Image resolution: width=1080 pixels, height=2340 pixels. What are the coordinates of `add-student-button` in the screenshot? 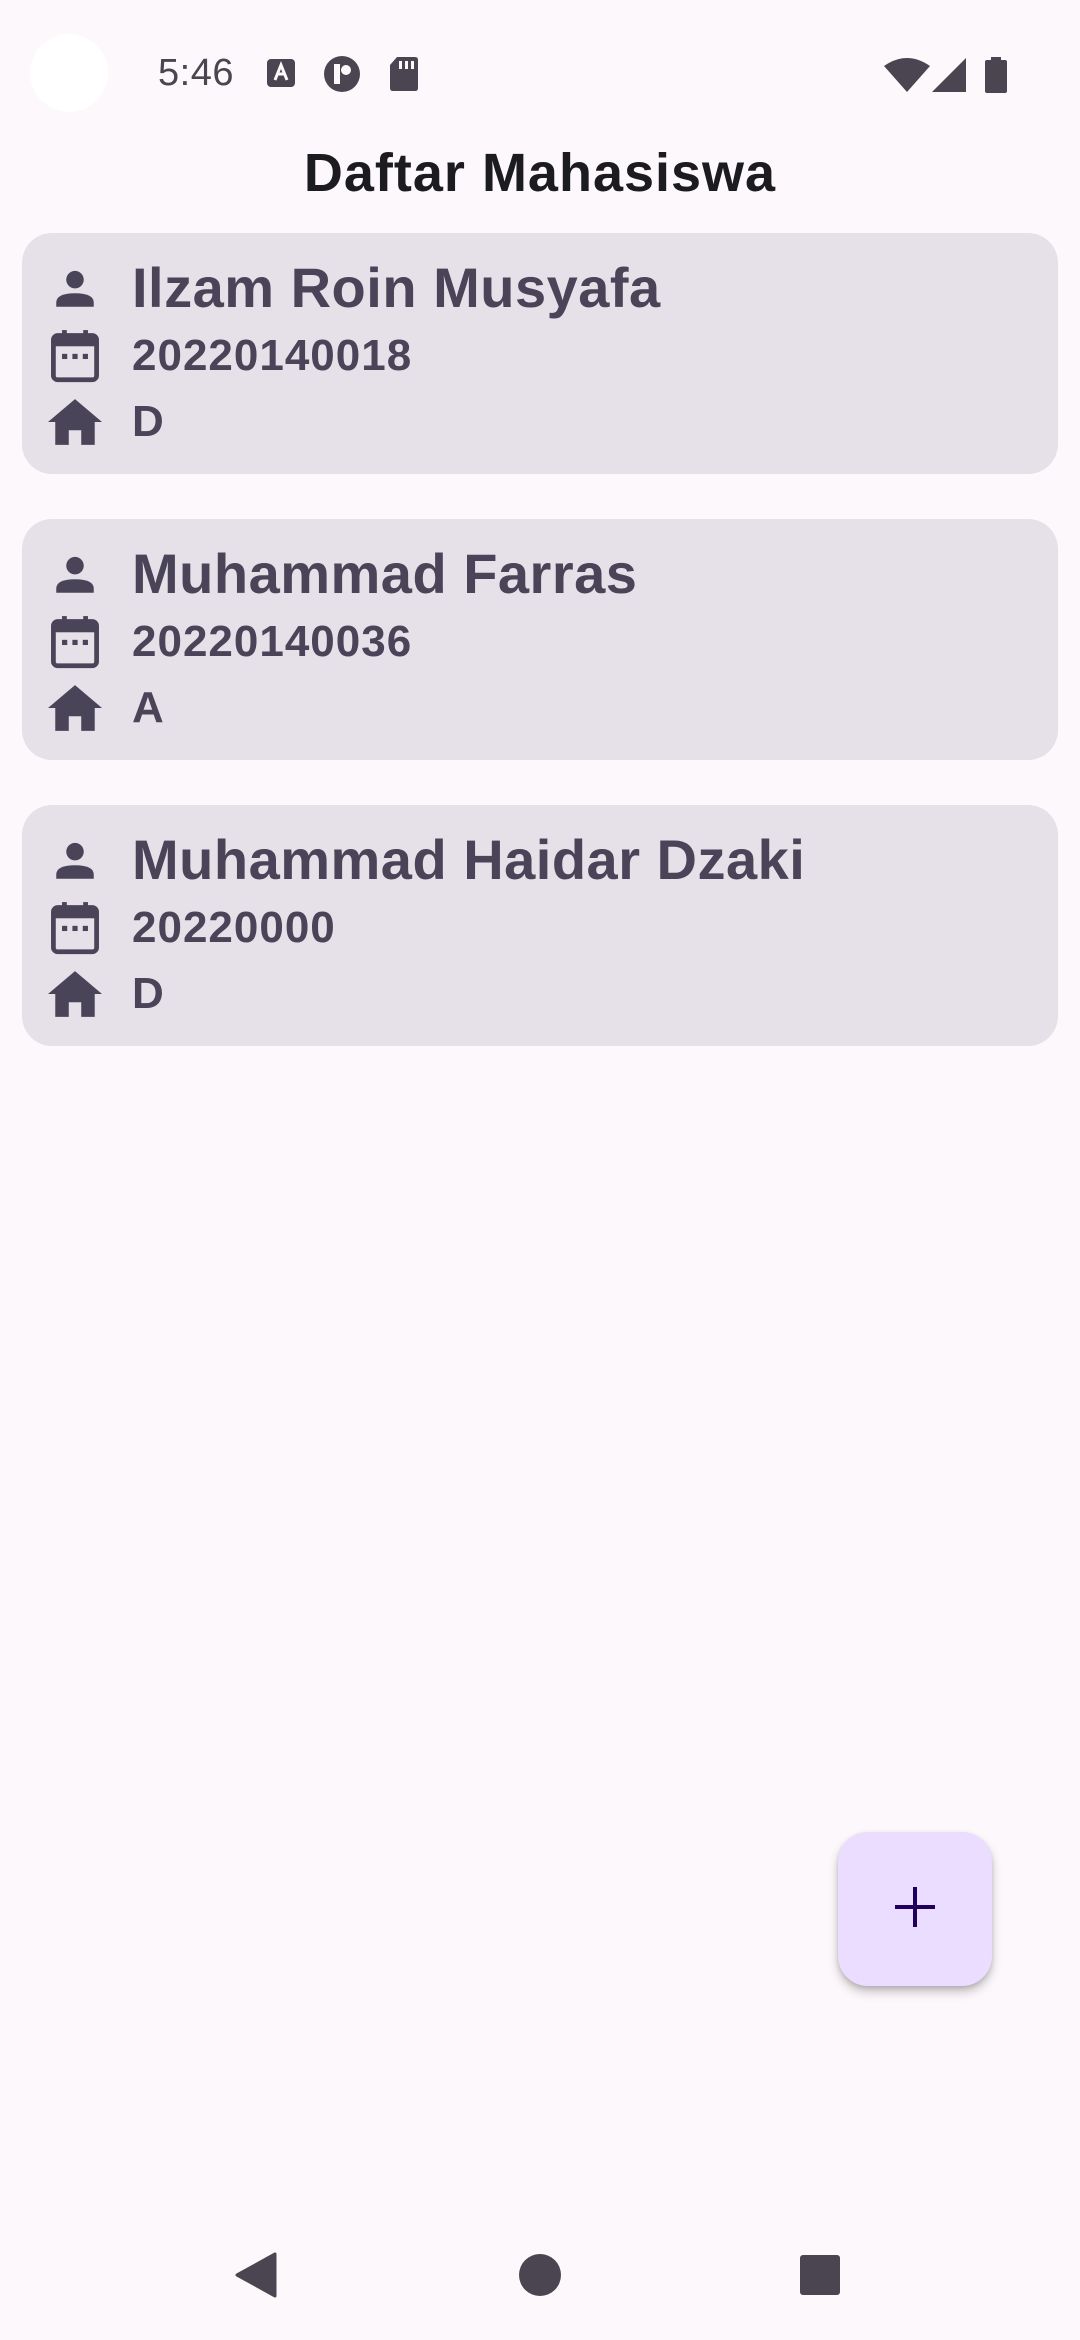 It's located at (915, 1909).